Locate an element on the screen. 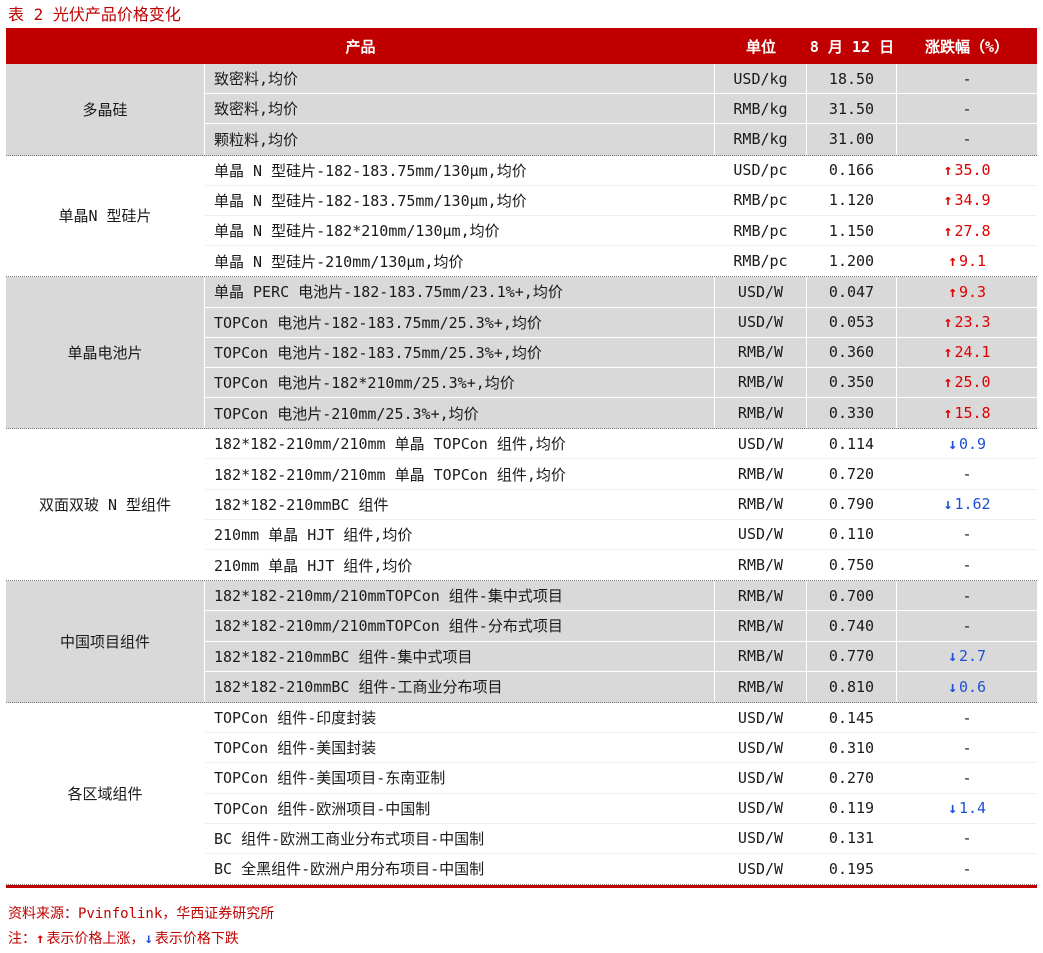 The image size is (1043, 953). price-cell: 0.310 is located at coordinates (852, 748).